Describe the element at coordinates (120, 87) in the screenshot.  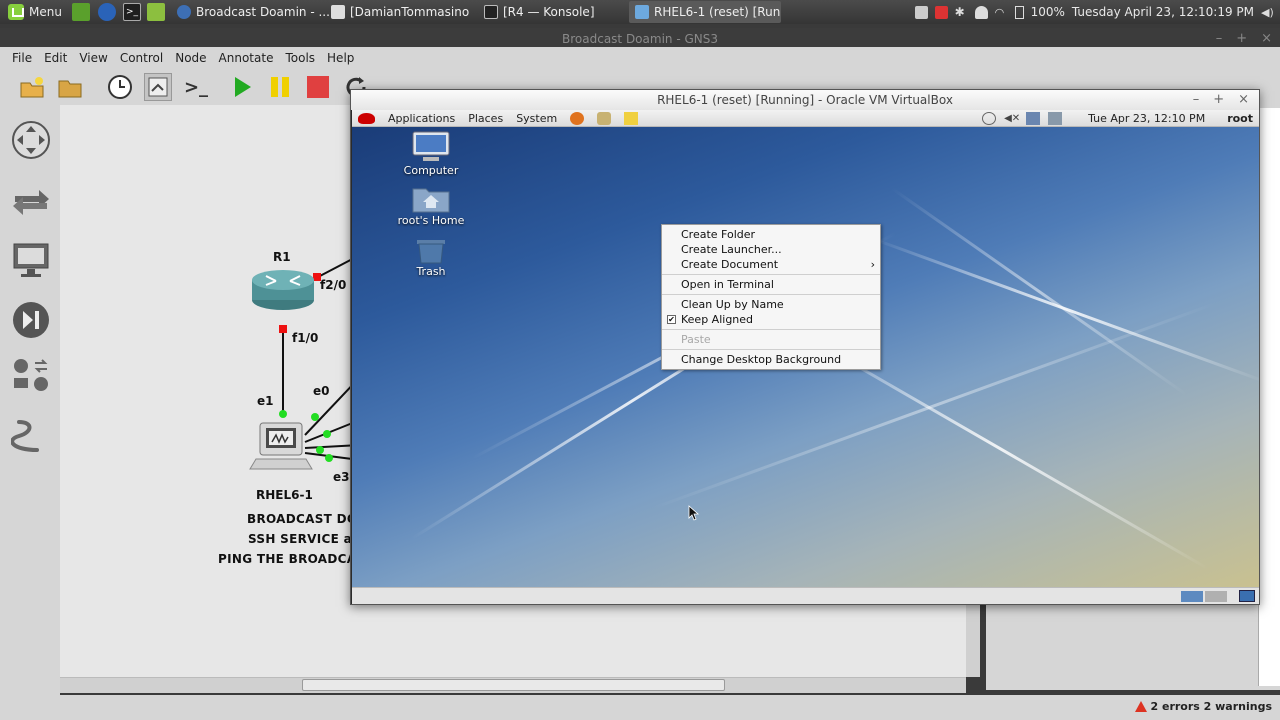
I see `snapshot-button` at that location.